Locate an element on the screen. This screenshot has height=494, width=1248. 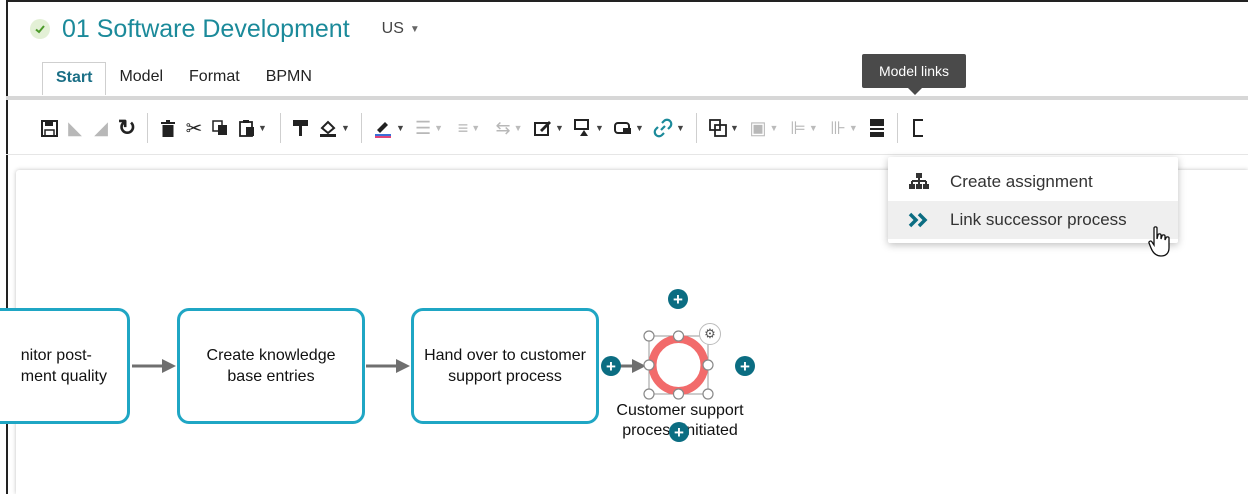
title-row: 01 Software Development US ▼ is located at coordinates (225, 29).